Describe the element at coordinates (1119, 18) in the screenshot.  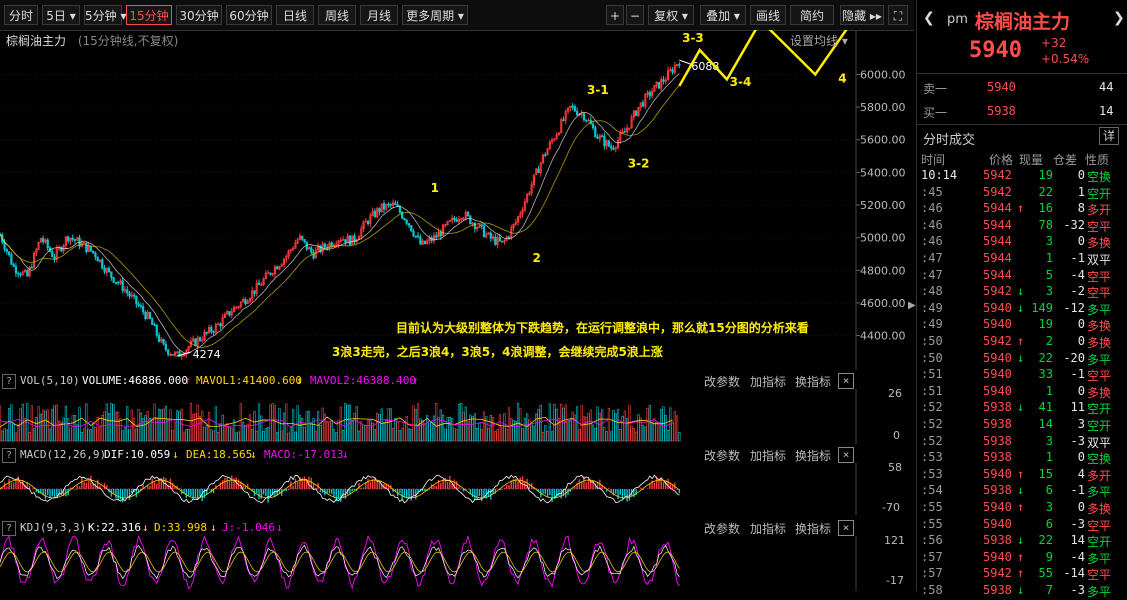
I see `forward-icon: ❯` at that location.